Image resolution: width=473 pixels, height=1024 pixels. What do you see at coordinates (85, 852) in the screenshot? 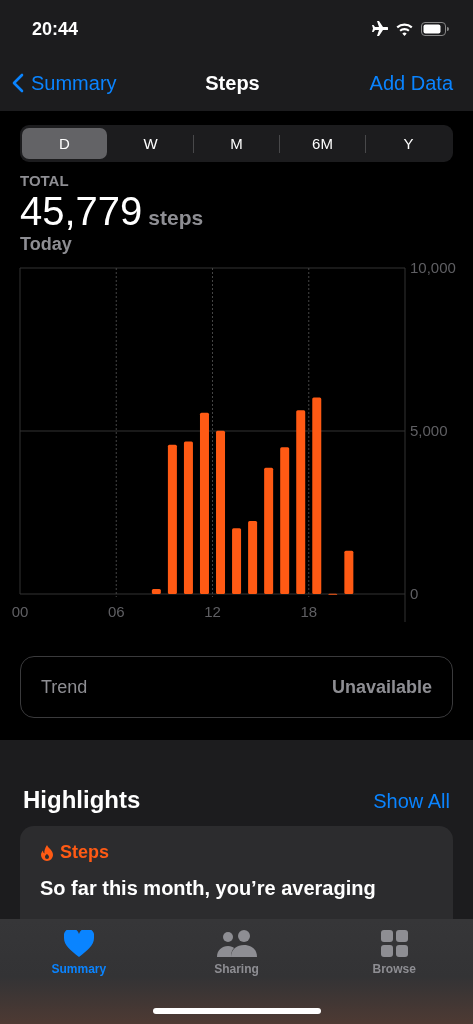
I see `highlight-category: Steps` at bounding box center [85, 852].